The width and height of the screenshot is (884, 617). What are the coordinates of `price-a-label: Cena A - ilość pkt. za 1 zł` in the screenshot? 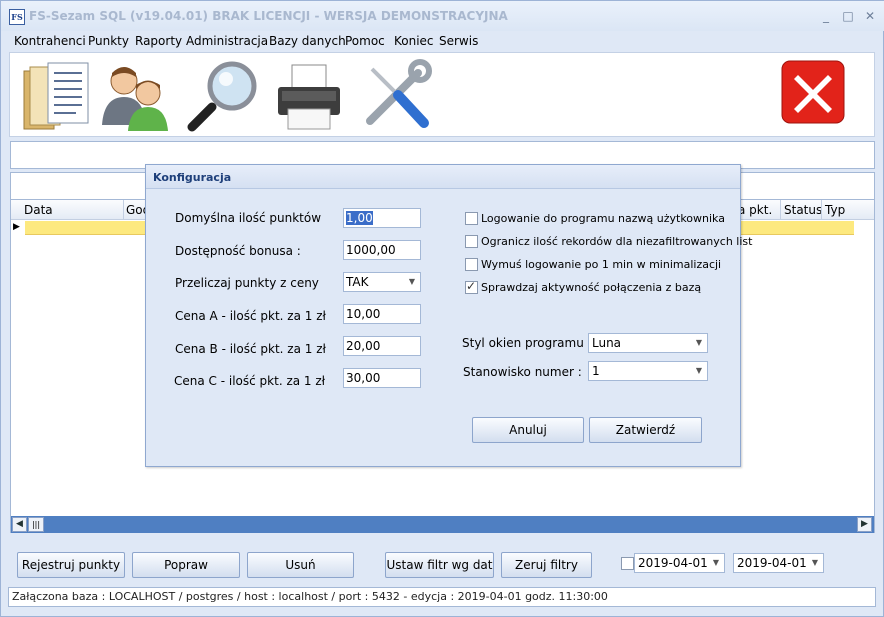 It's located at (250, 316).